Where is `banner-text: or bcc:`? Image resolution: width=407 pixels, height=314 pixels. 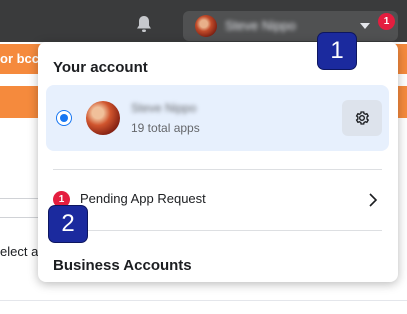 banner-text: or bcc: is located at coordinates (22, 58).